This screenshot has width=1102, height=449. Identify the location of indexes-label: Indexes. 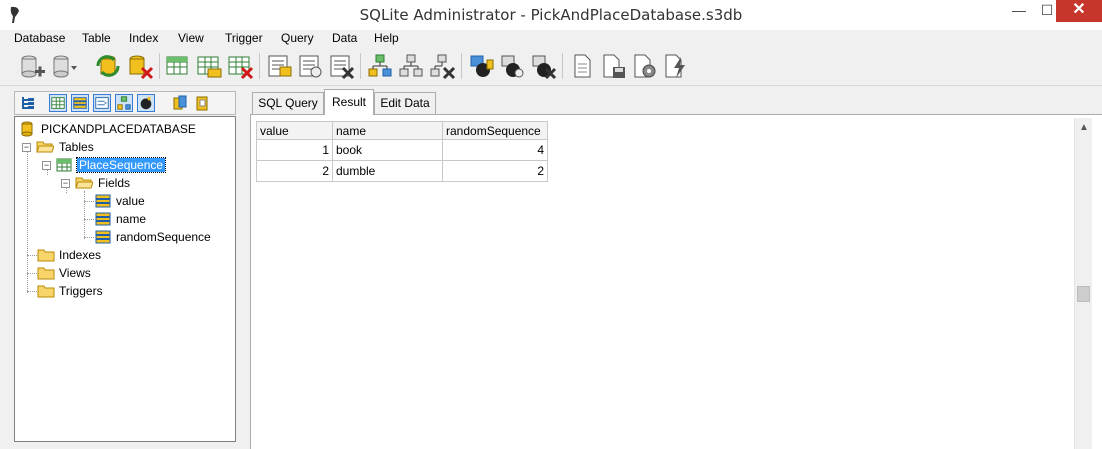
(80, 255).